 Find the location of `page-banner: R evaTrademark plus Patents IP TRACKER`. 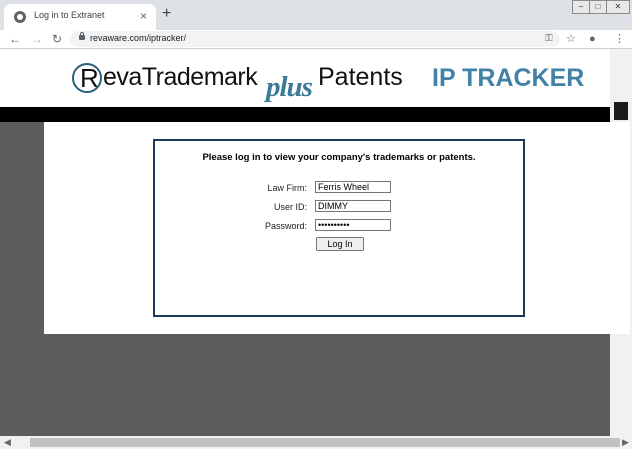

page-banner: R evaTrademark plus Patents IP TRACKER is located at coordinates (305, 78).